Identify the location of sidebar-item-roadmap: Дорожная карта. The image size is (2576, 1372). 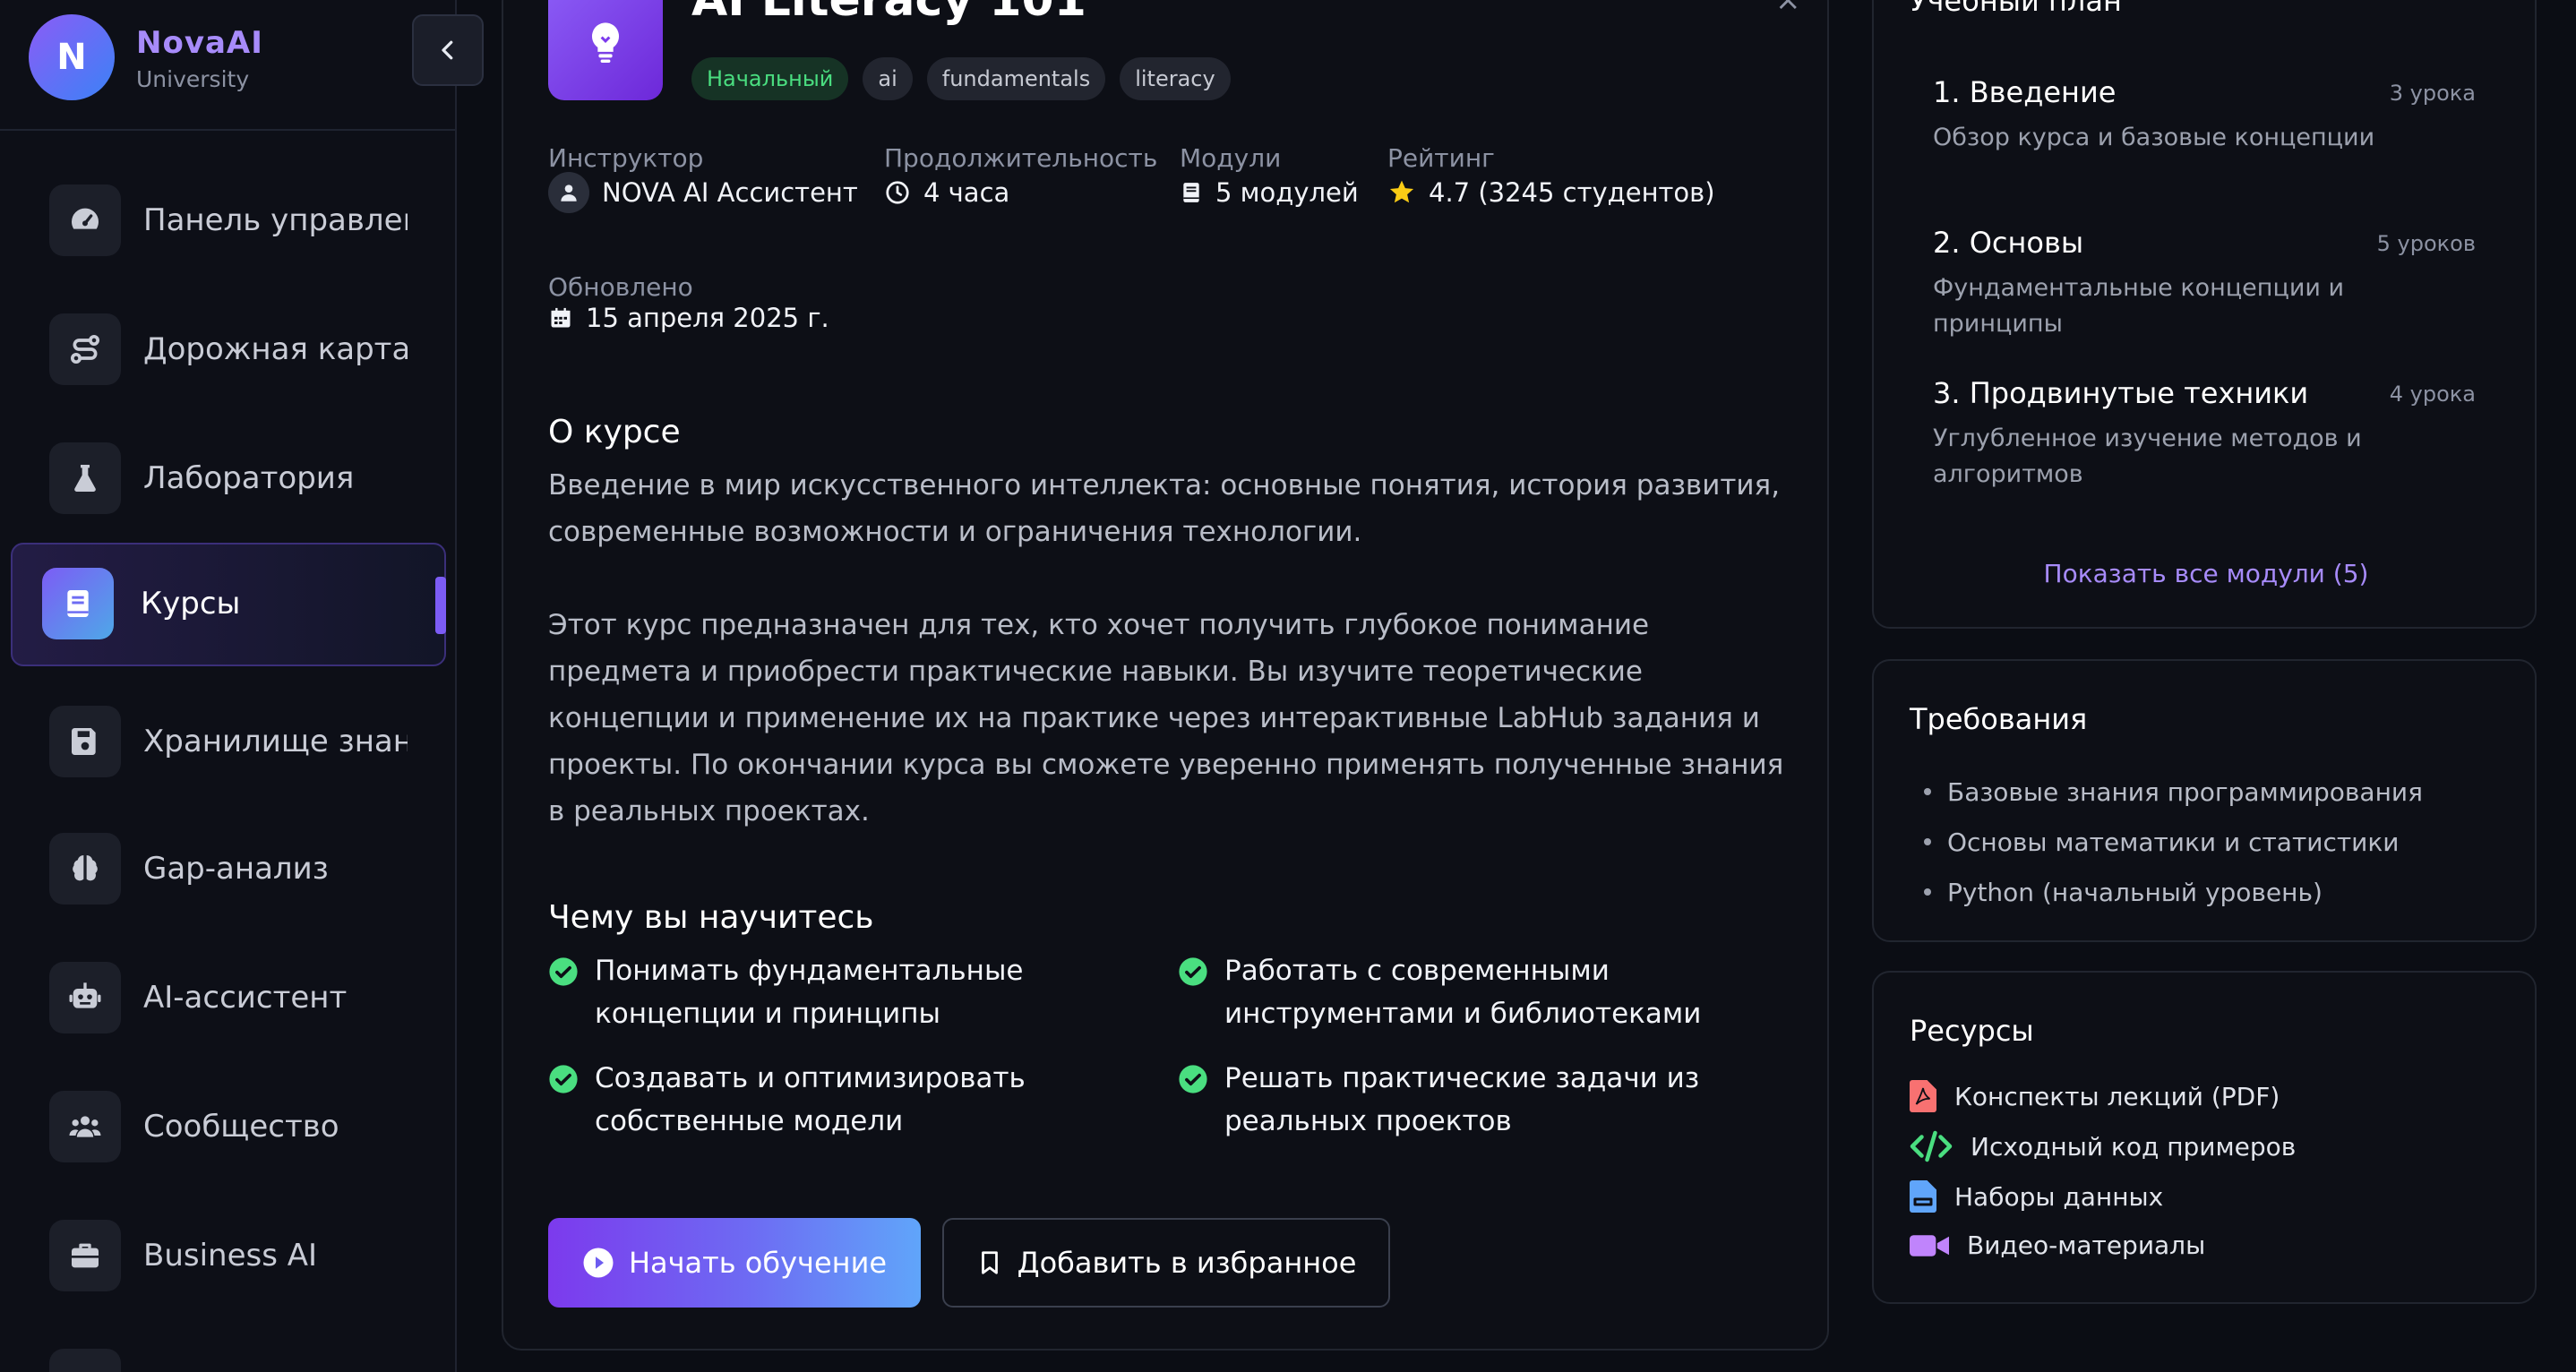
(228, 345).